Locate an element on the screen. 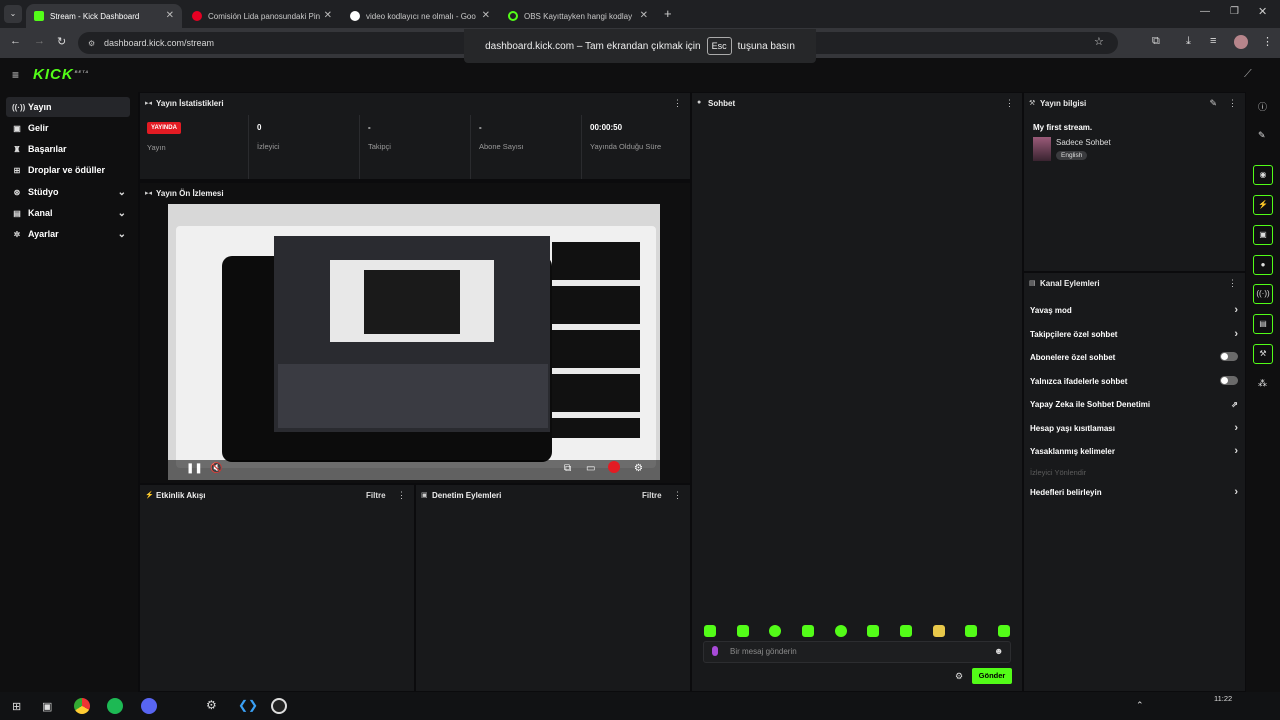 This screenshot has width=1280, height=720. rail-wrench-icon: ⚒ is located at coordinates (1263, 354).